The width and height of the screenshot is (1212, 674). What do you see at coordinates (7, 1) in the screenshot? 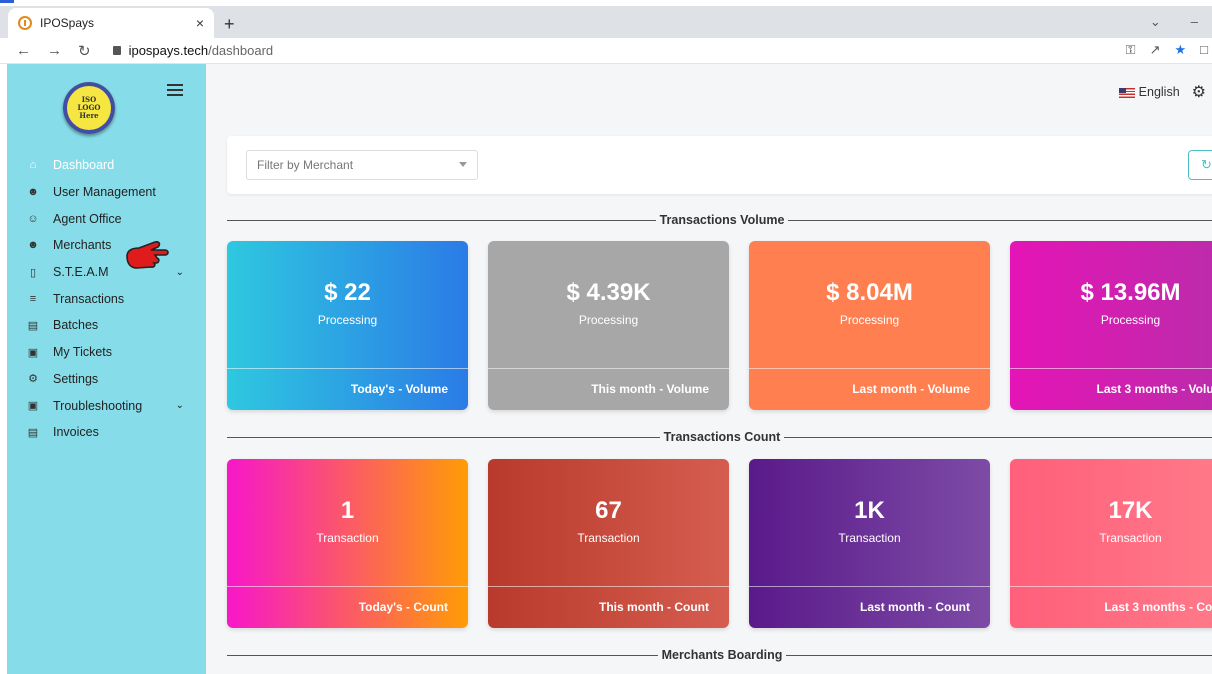
I see `top-link` at bounding box center [7, 1].